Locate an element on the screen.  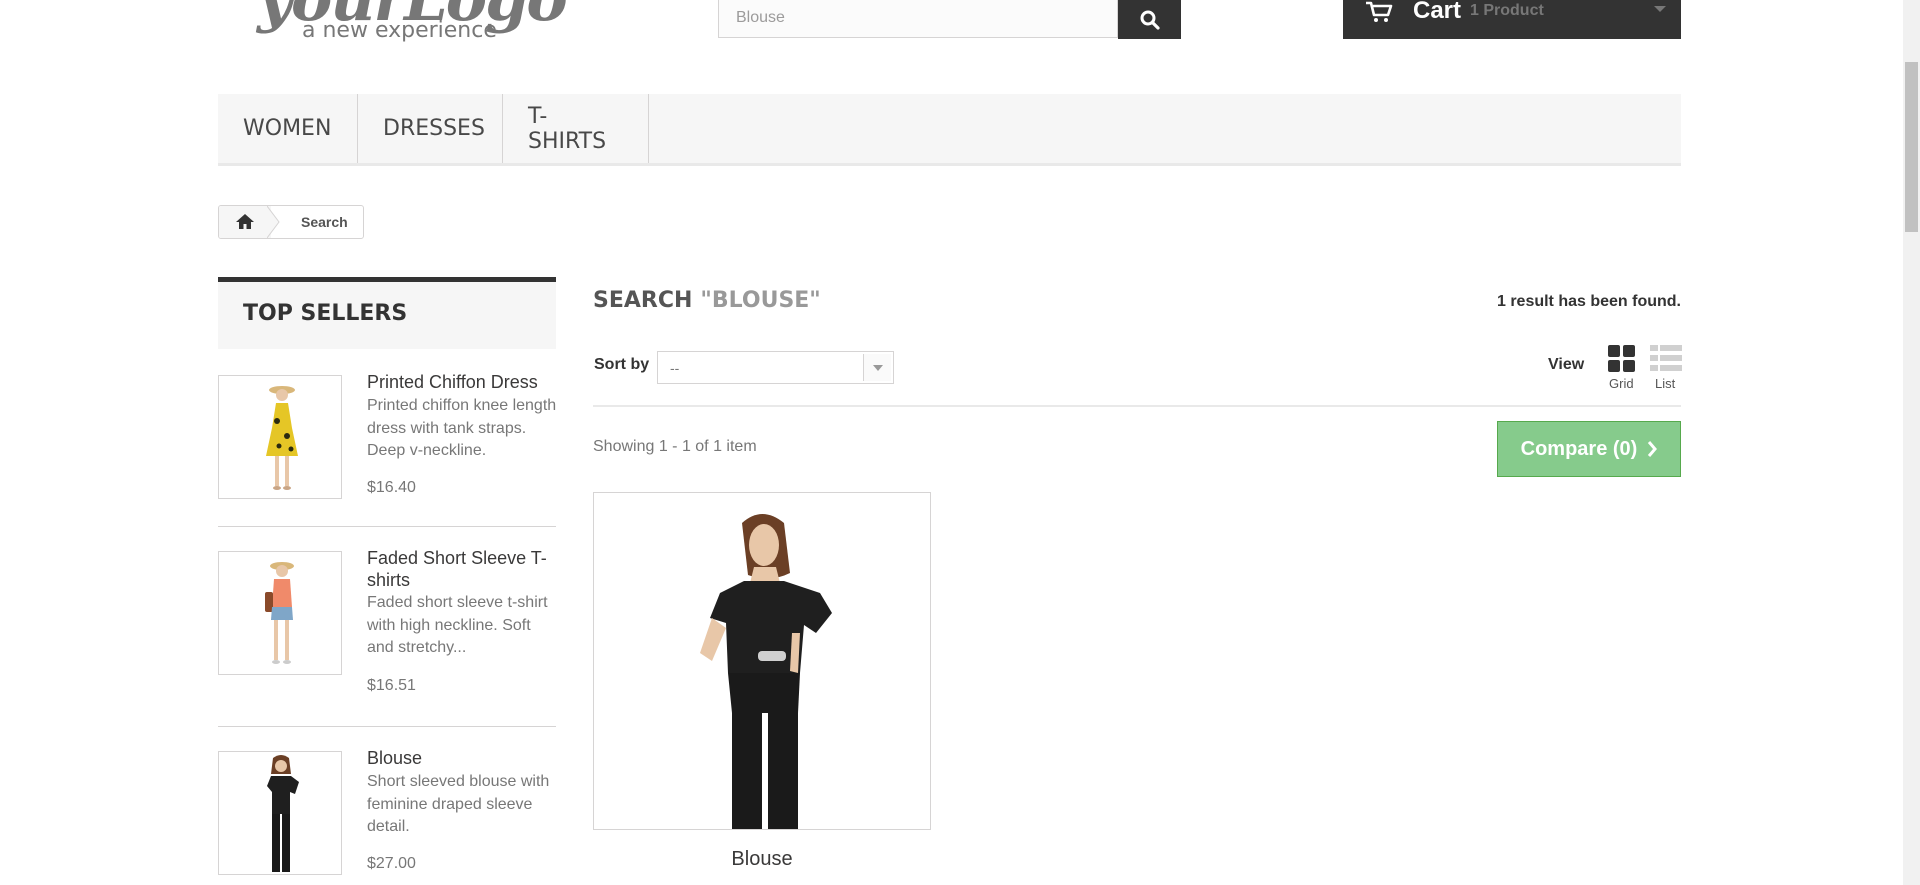
cart-label: Cart is located at coordinates (1437, 12).